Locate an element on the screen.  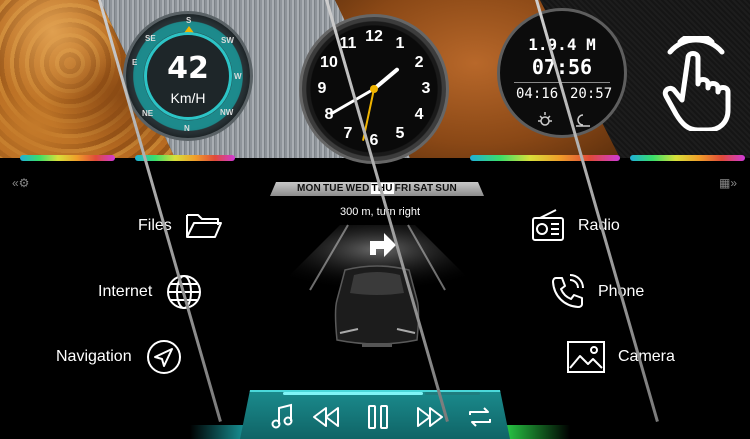
page-left-arrow-icon: «⚙ is located at coordinates (20, 183).